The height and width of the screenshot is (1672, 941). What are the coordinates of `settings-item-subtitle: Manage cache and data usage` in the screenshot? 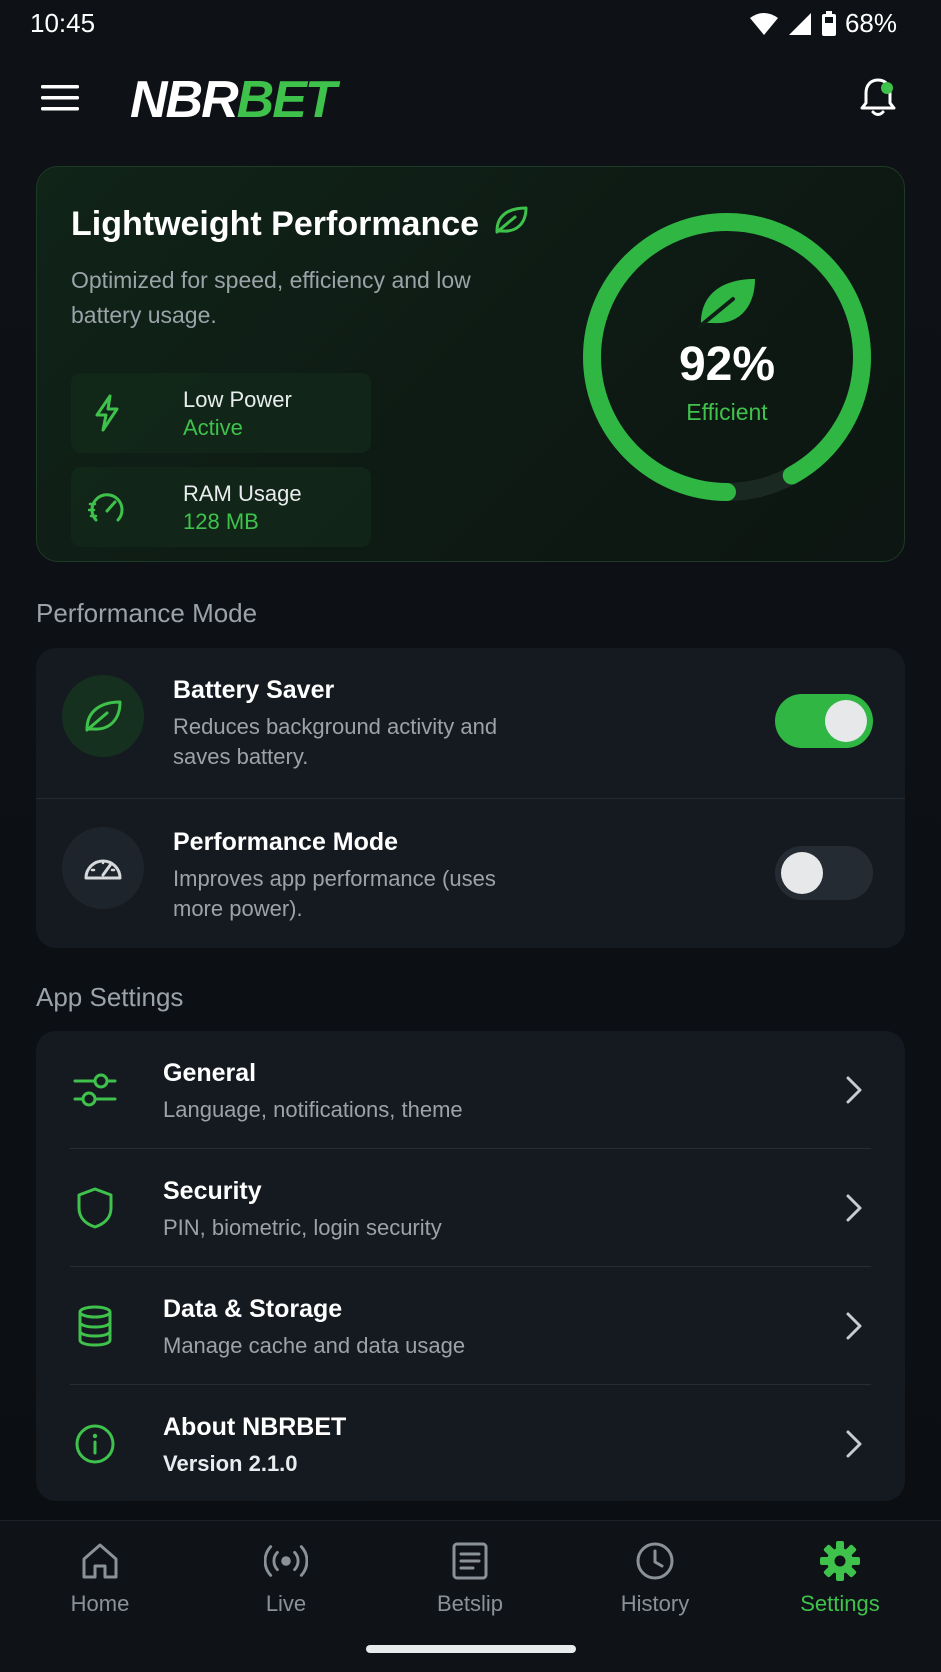 It's located at (314, 1345).